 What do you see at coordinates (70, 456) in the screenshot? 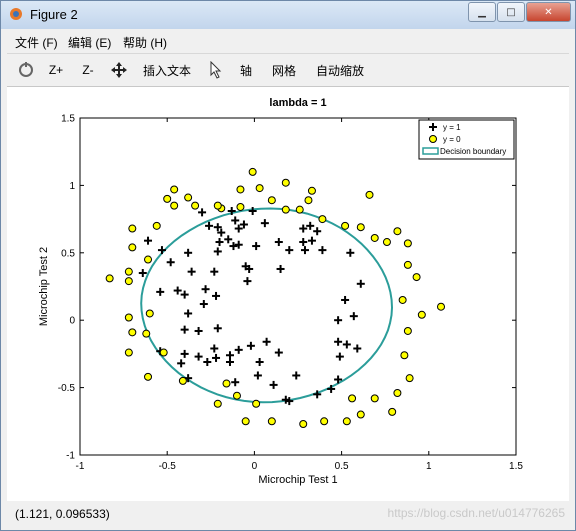
I see `y-tick-label: -1` at bounding box center [70, 456].